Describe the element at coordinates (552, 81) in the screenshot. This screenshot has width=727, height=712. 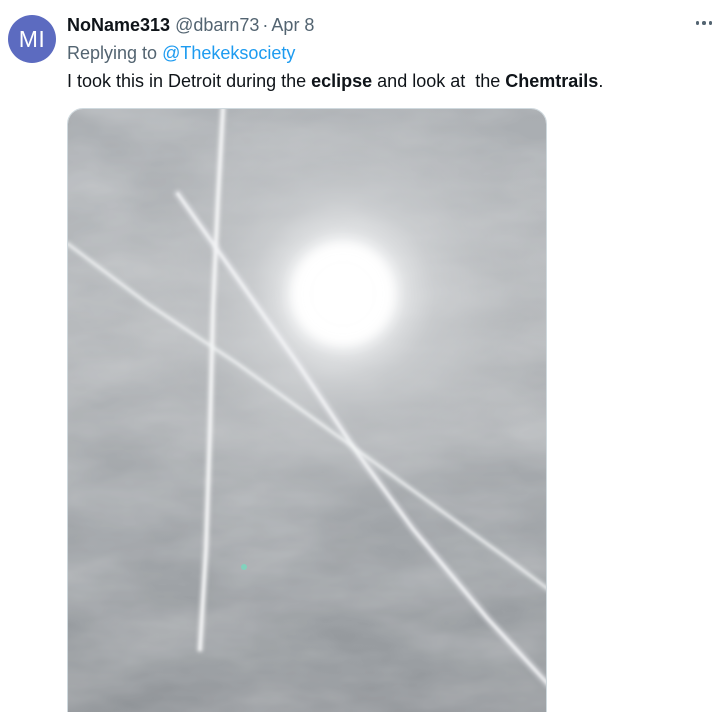
I see `text-bold-chemtrails: Chemtrails` at that location.